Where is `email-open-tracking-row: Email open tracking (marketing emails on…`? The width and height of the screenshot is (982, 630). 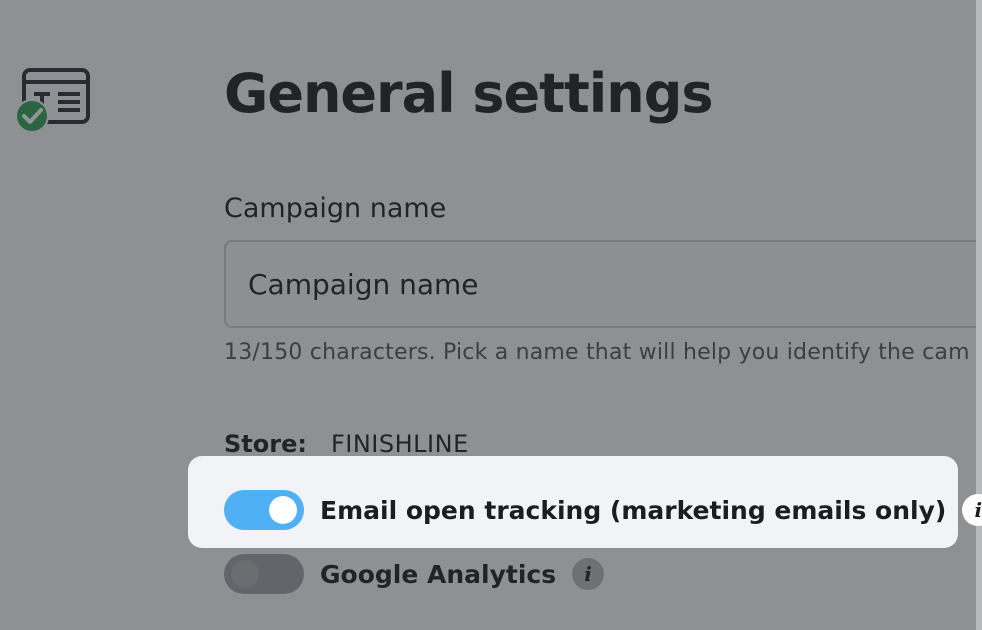
email-open-tracking-row: Email open tracking (marketing emails on… is located at coordinates (603, 510).